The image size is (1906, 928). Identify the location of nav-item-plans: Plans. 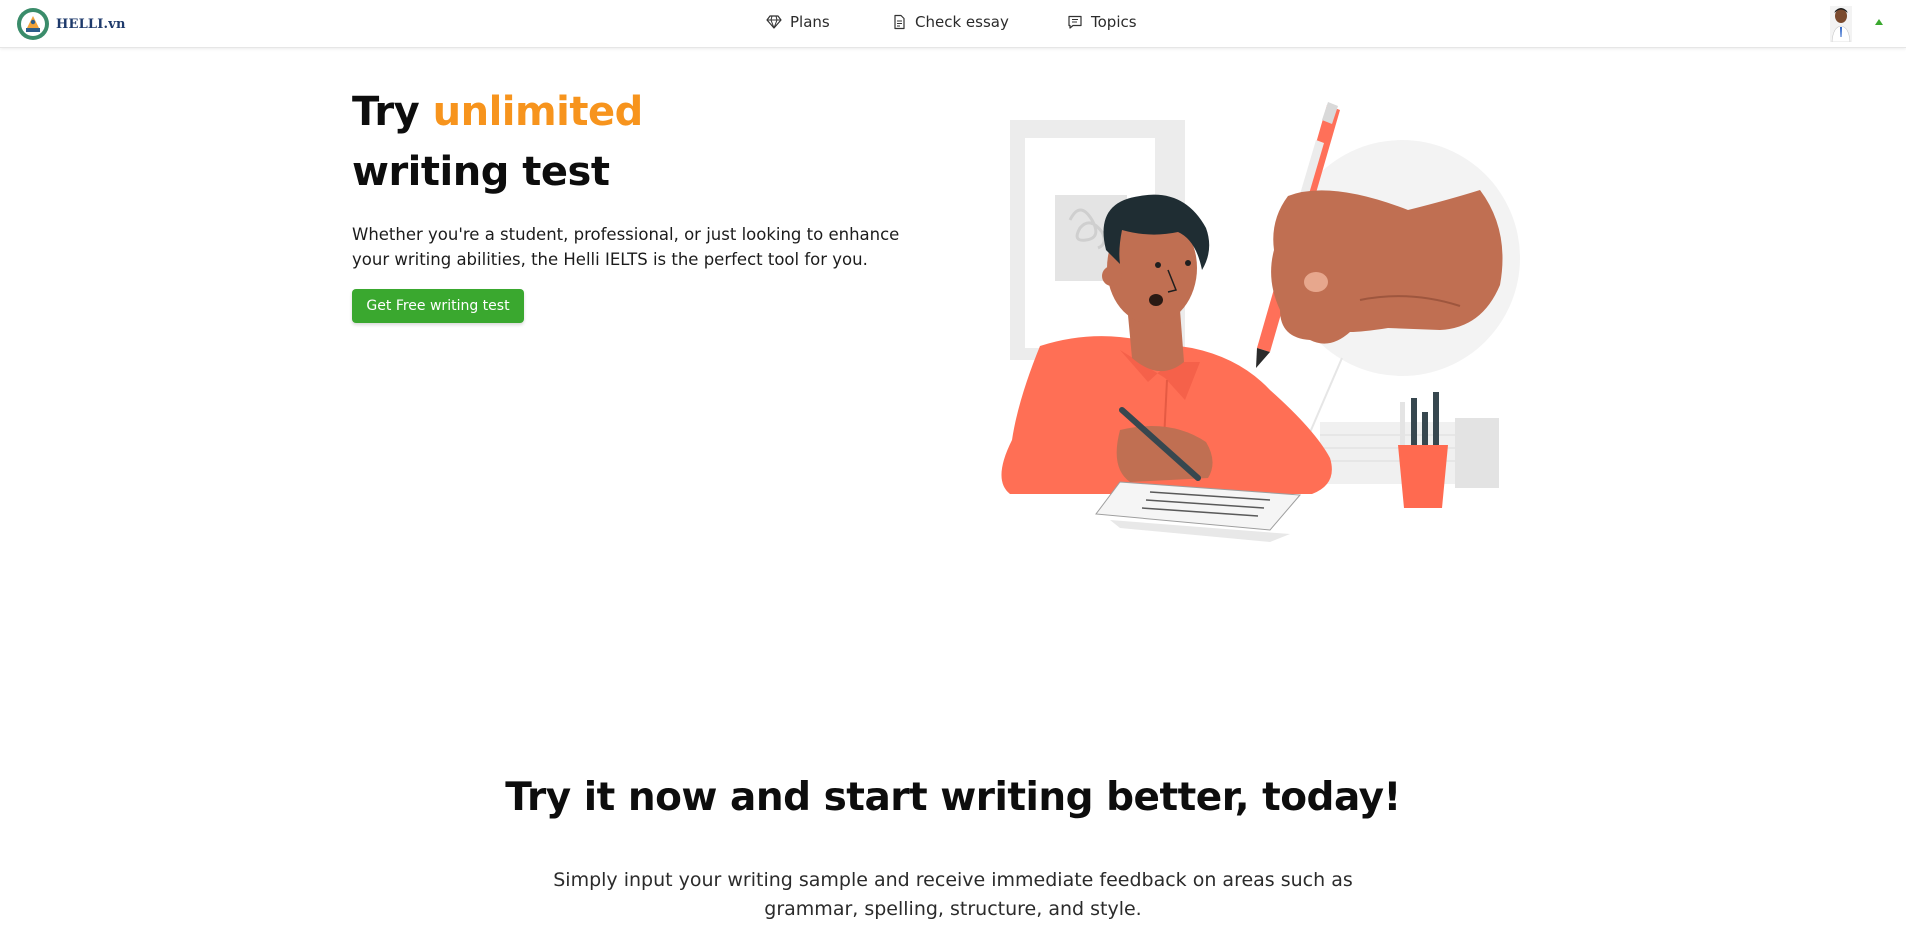
(798, 22).